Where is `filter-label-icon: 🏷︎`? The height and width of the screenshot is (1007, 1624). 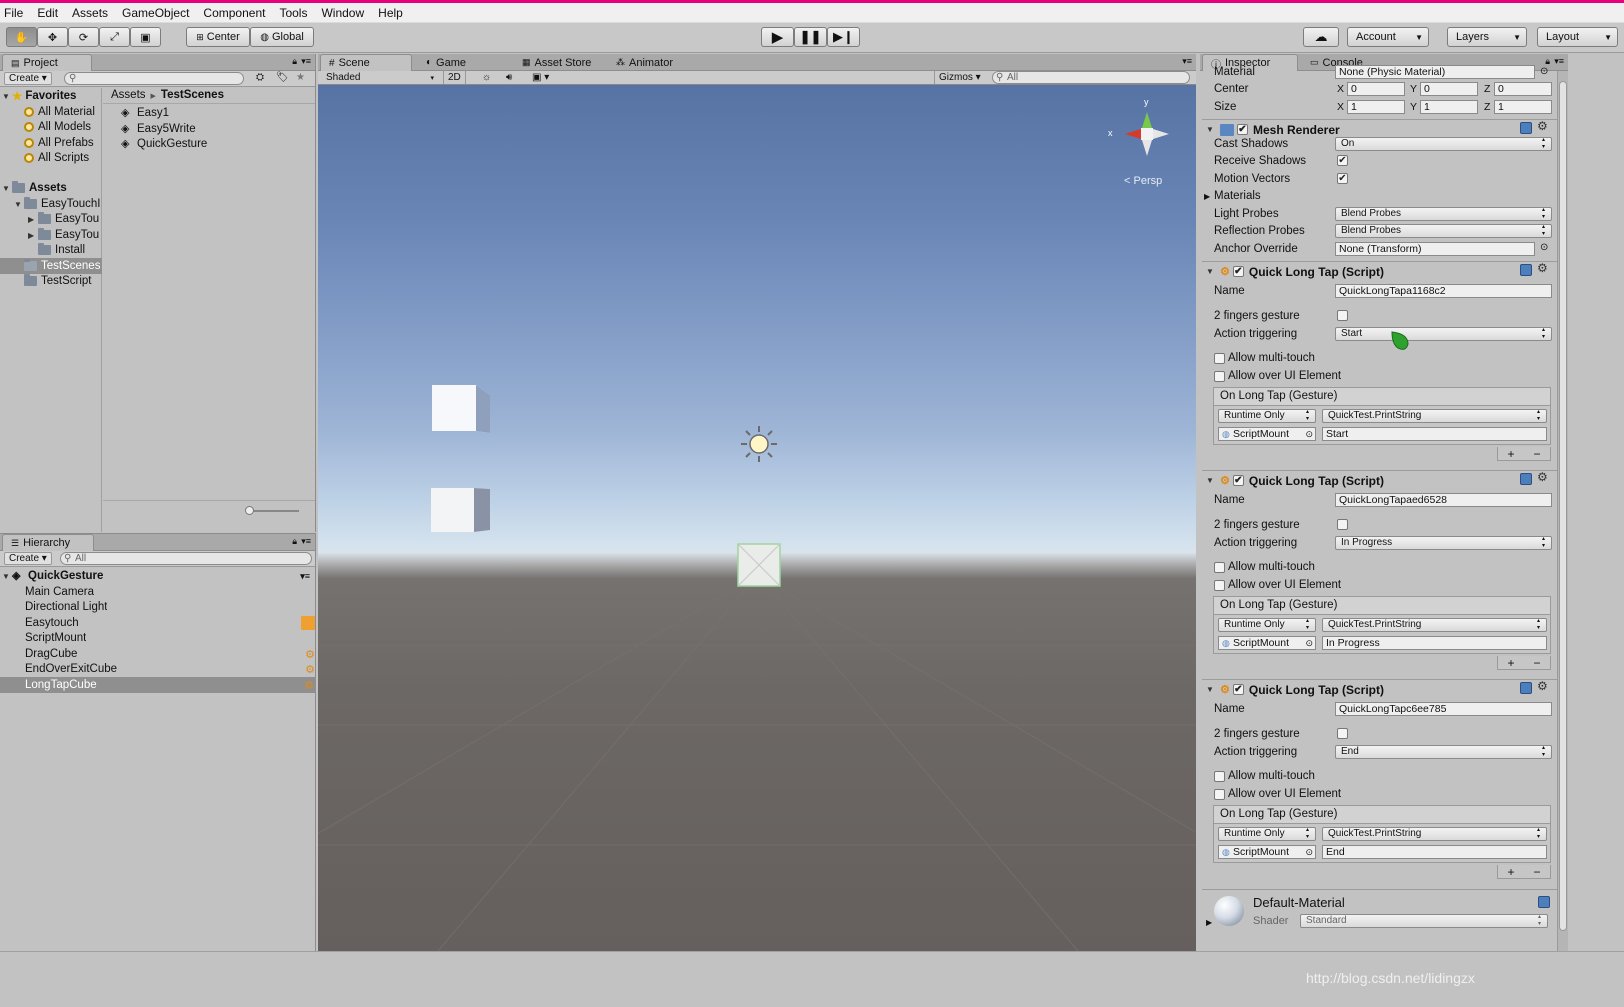 filter-label-icon: 🏷︎ is located at coordinates (282, 77).